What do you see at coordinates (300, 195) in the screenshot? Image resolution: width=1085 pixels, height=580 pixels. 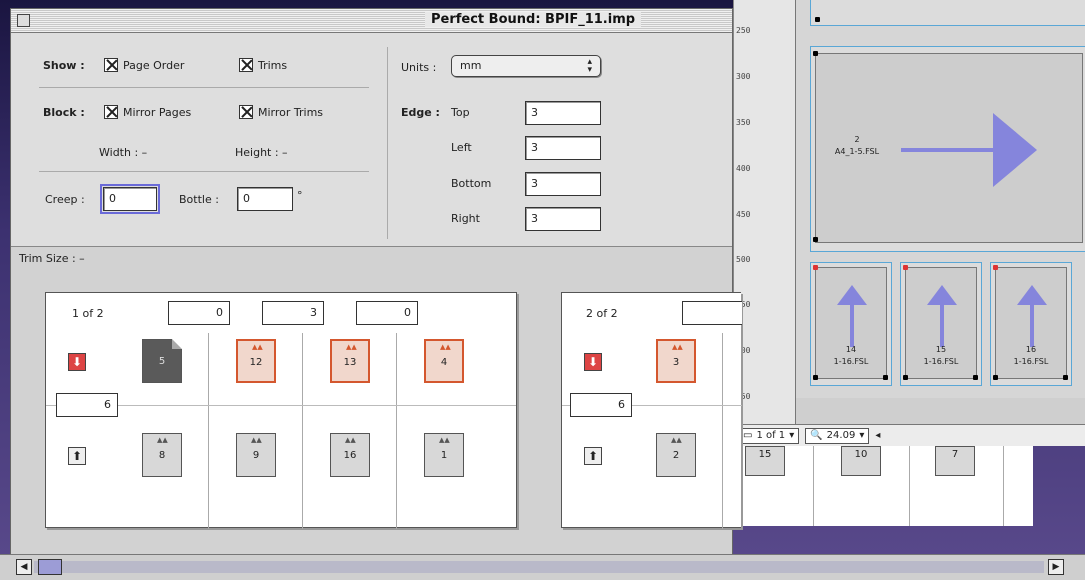 I see `bottle-unit: °` at bounding box center [300, 195].